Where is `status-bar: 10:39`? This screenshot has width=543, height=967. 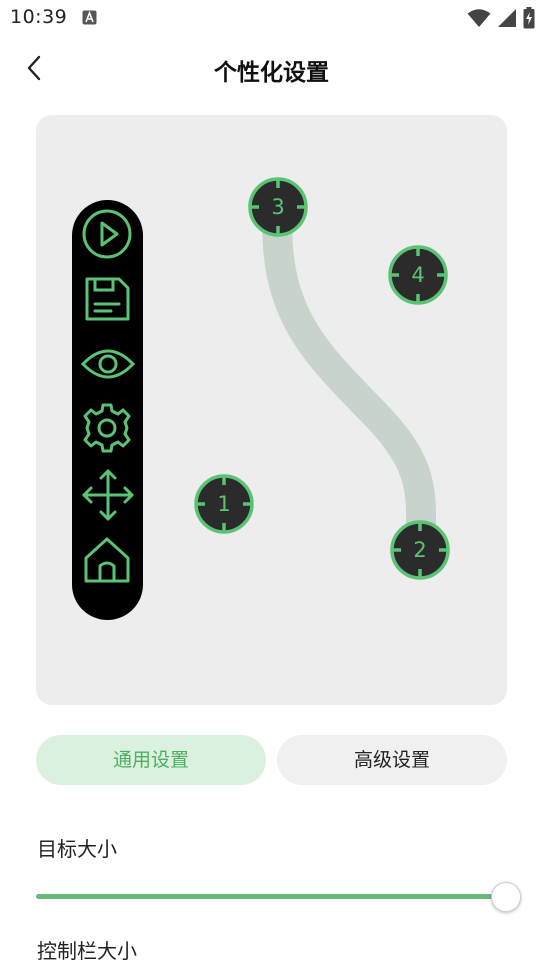 status-bar: 10:39 is located at coordinates (271, 18).